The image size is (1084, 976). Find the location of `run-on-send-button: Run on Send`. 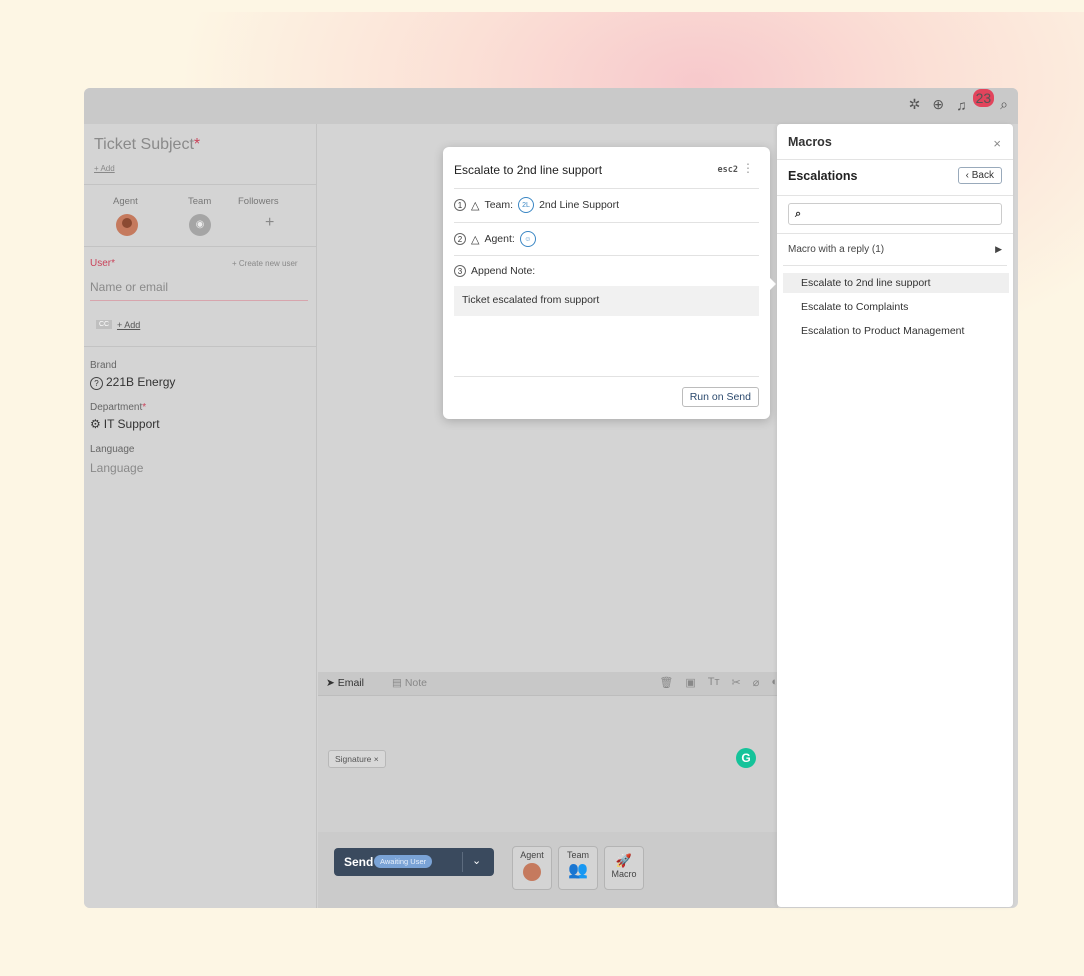

run-on-send-button: Run on Send is located at coordinates (720, 397).